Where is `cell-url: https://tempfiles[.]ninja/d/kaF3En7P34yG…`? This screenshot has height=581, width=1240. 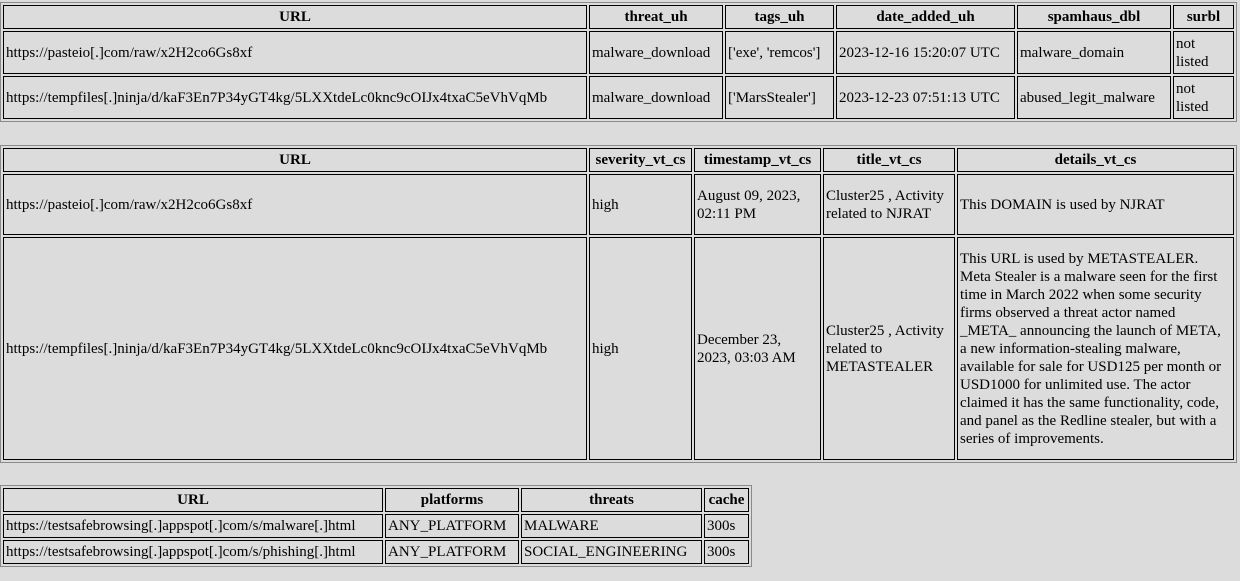
cell-url: https://tempfiles[.]ninja/d/kaF3En7P34yG… is located at coordinates (295, 97).